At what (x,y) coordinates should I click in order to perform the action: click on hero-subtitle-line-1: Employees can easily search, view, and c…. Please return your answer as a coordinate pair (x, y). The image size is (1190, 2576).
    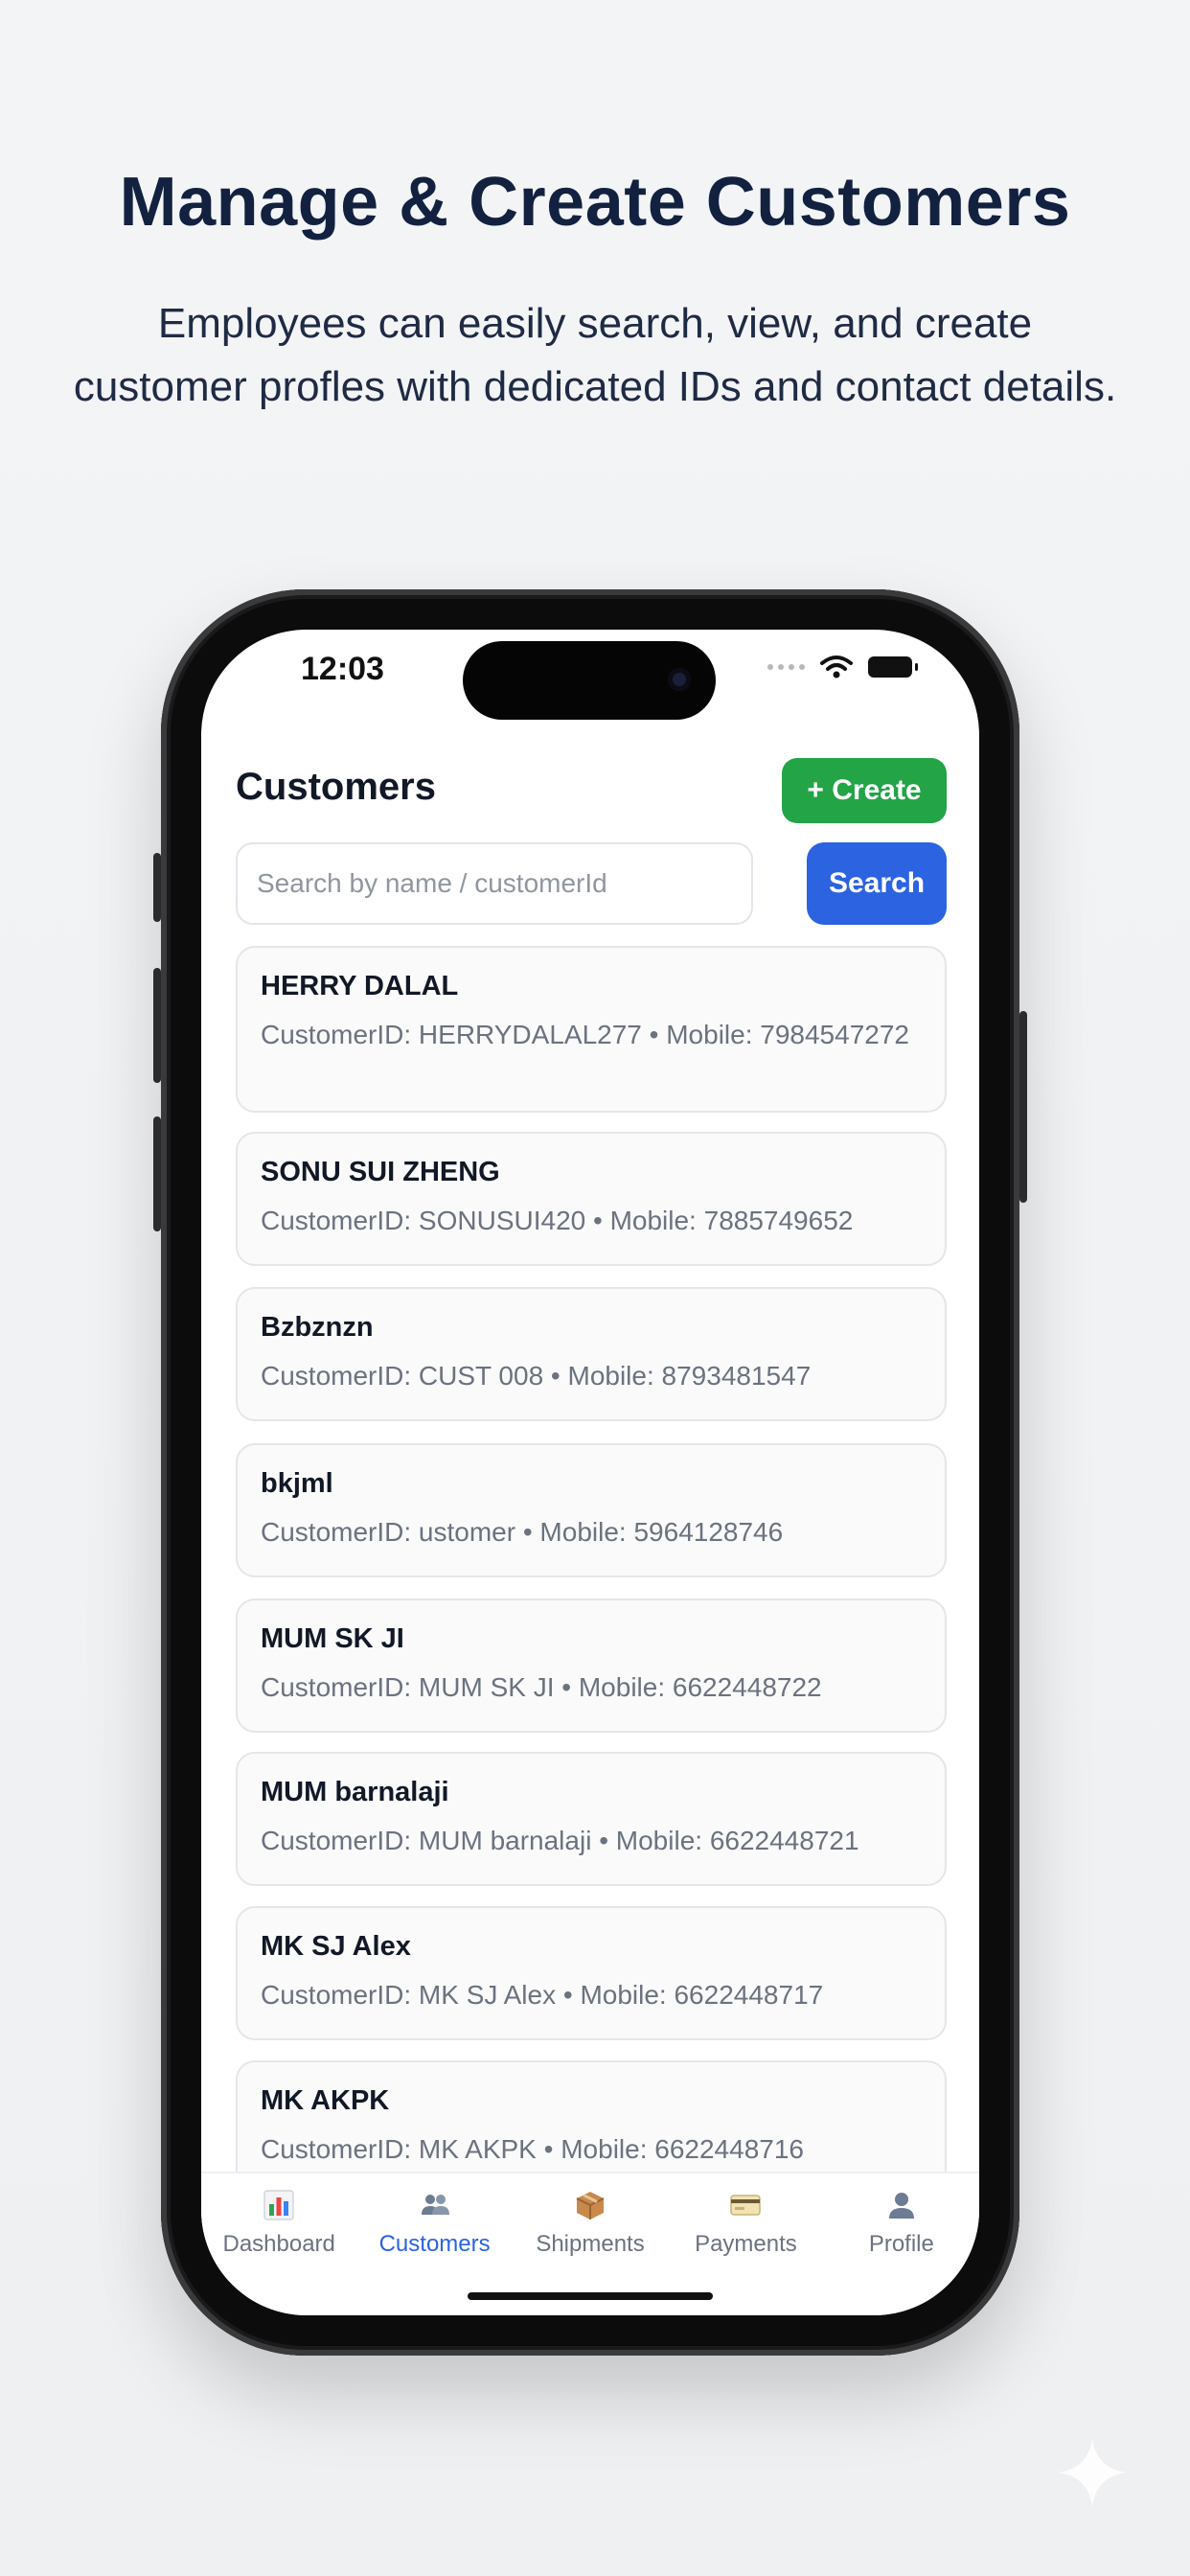
    Looking at the image, I should click on (595, 323).